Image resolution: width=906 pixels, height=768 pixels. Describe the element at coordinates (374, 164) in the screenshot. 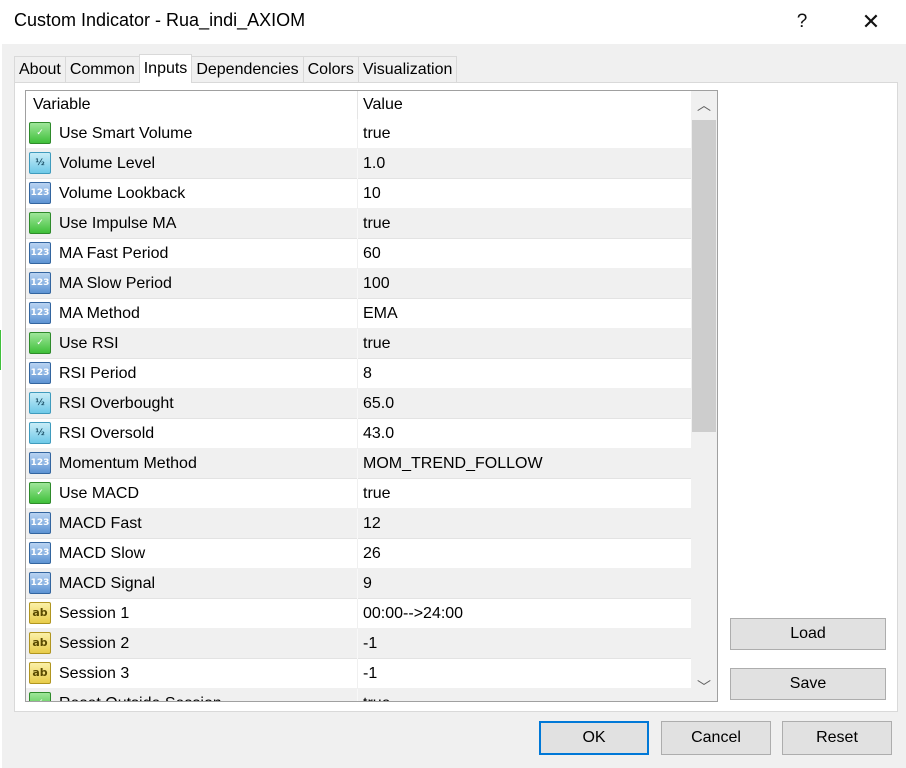

I see `variable-value: 1.0` at that location.